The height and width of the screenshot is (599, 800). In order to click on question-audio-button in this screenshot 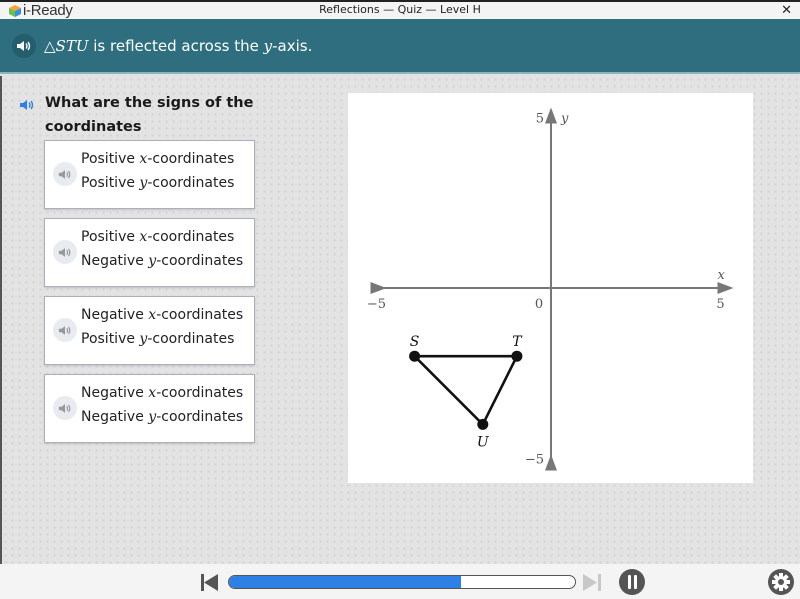, I will do `click(27, 105)`.